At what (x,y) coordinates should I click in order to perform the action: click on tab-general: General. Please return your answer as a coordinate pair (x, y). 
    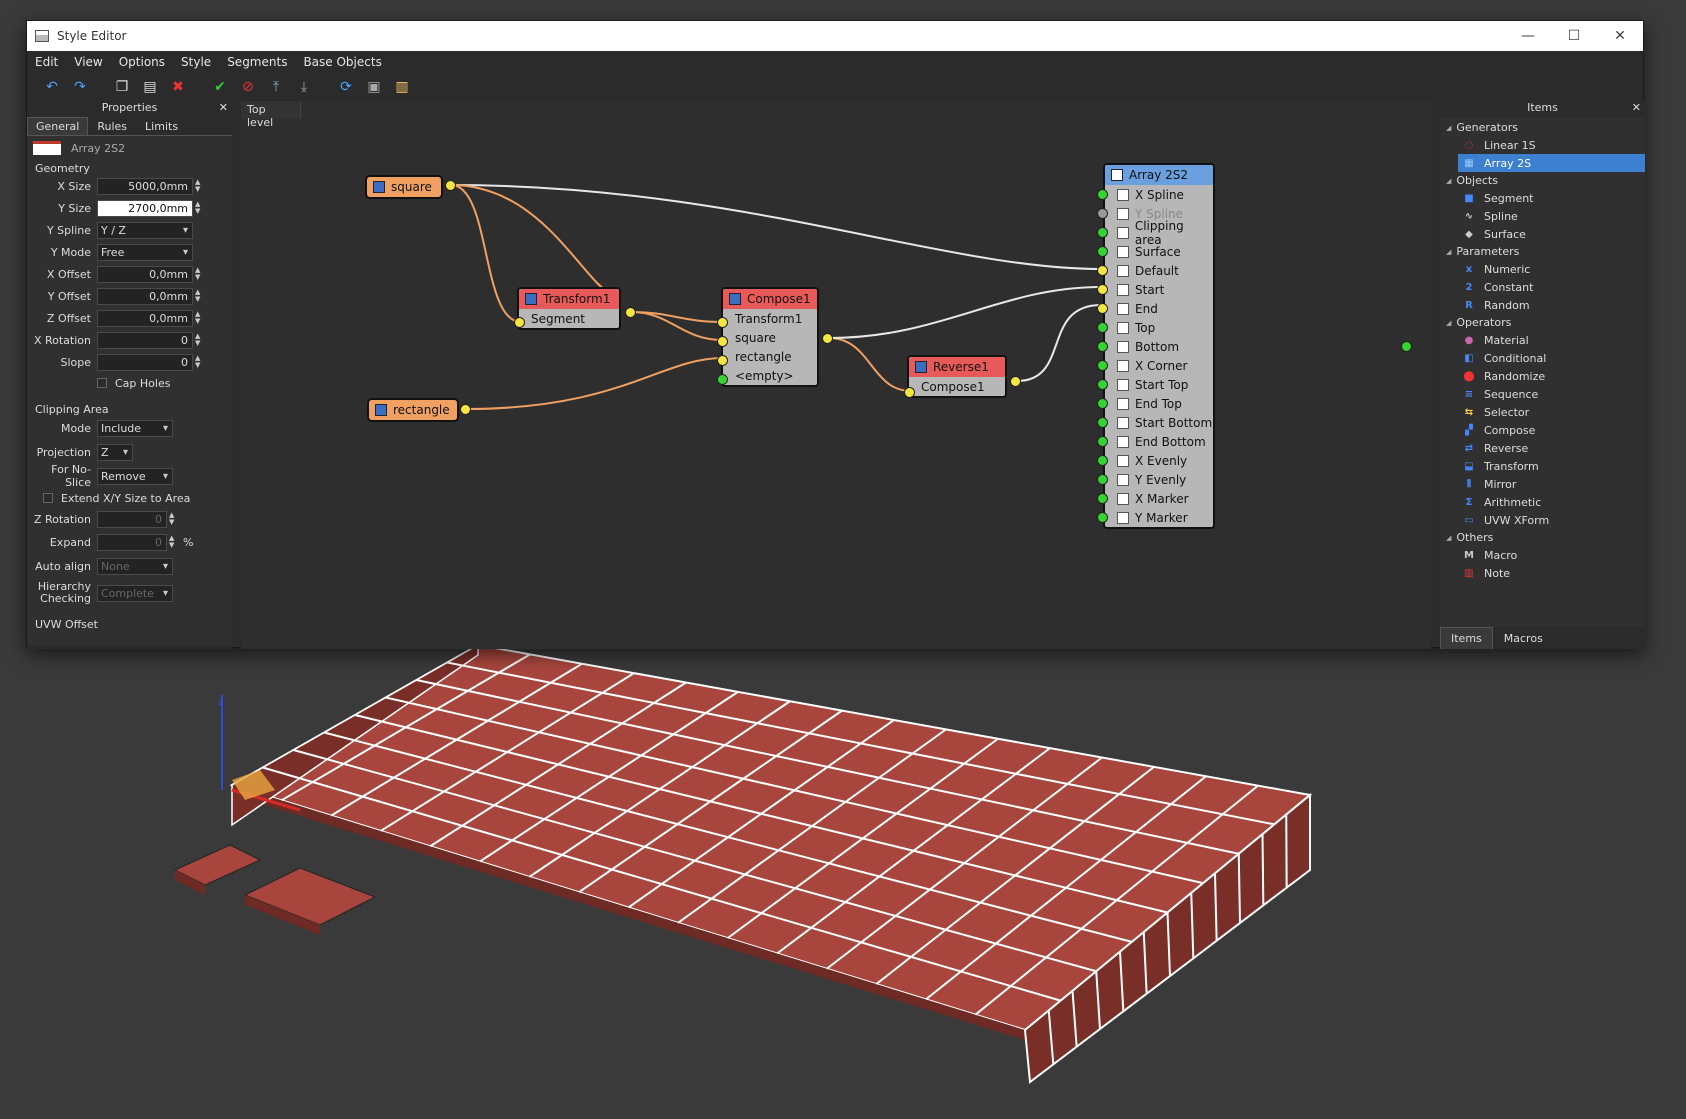
    Looking at the image, I should click on (58, 126).